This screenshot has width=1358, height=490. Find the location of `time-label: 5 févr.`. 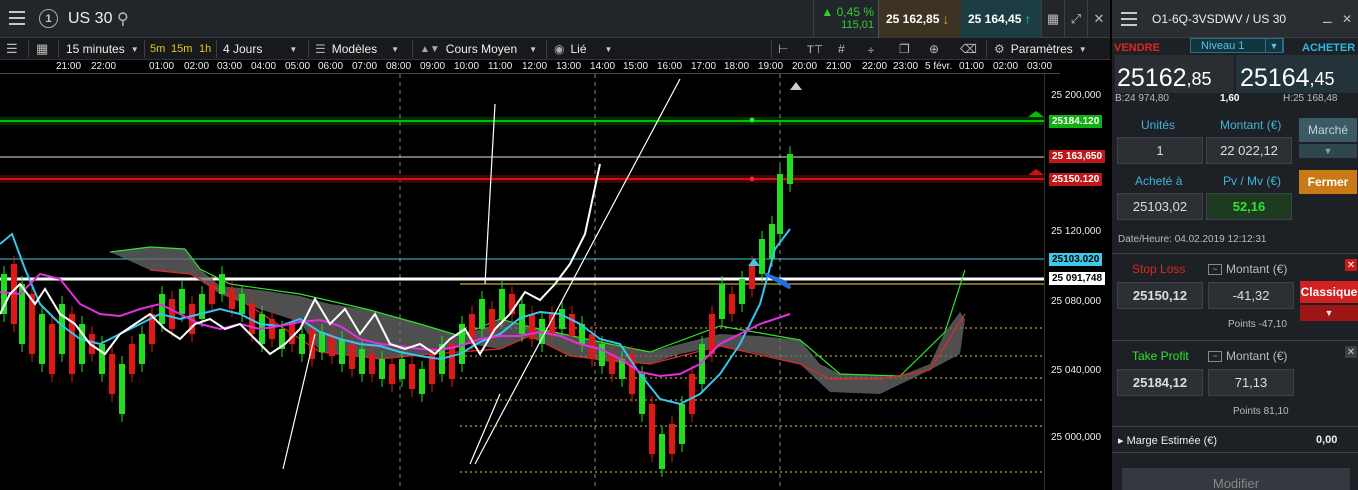

time-label: 5 févr. is located at coordinates (939, 66).